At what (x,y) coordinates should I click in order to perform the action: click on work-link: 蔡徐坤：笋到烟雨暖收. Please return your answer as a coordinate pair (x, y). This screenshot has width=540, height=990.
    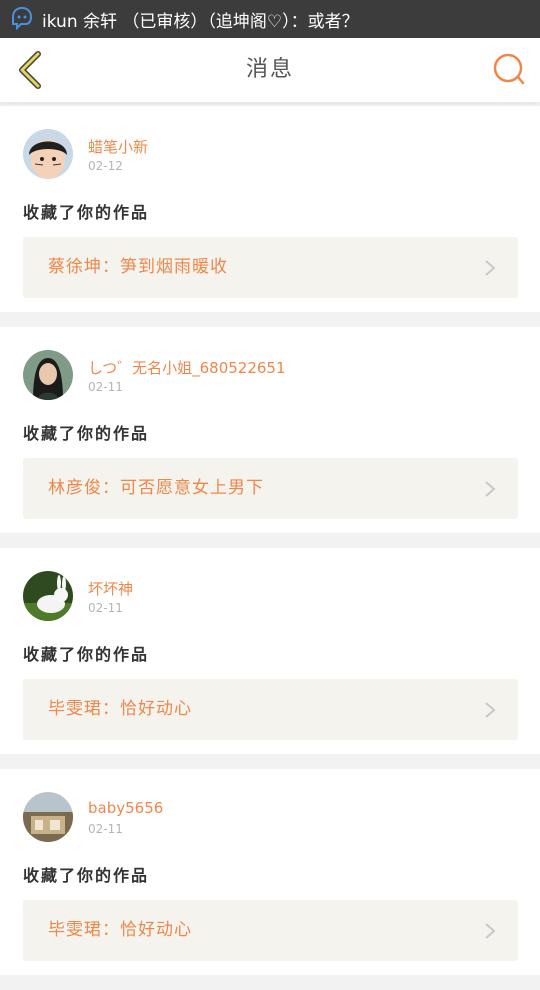
    Looking at the image, I should click on (270, 267).